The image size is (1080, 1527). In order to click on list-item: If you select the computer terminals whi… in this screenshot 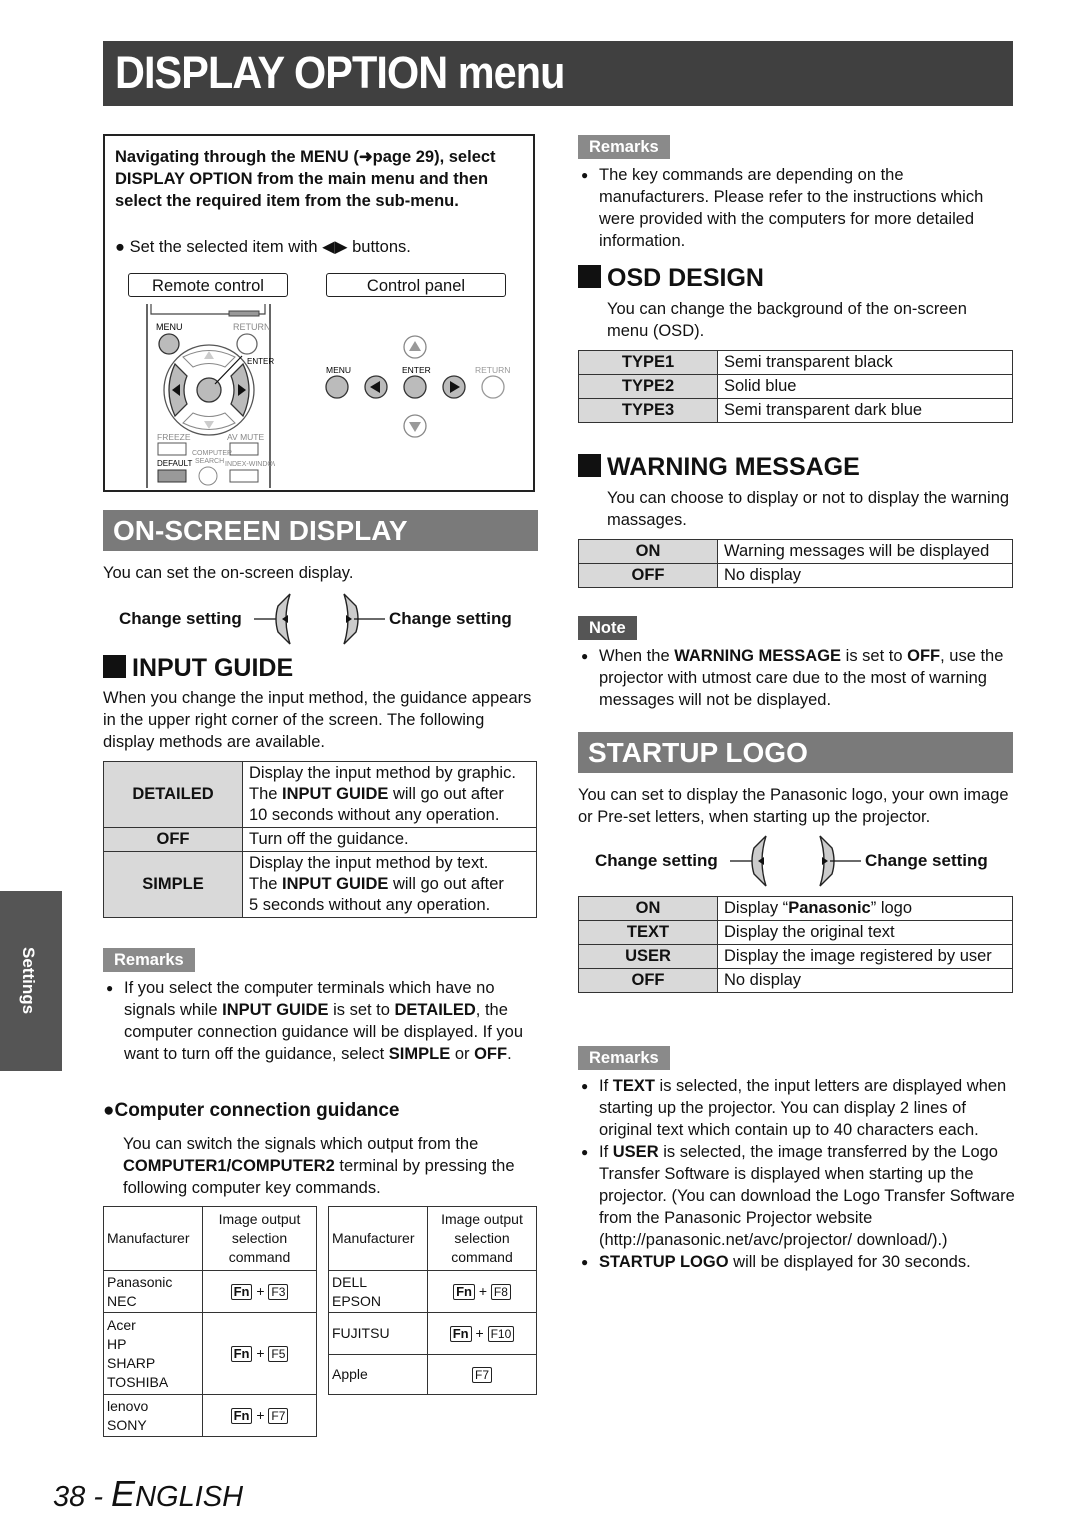, I will do `click(320, 1021)`.